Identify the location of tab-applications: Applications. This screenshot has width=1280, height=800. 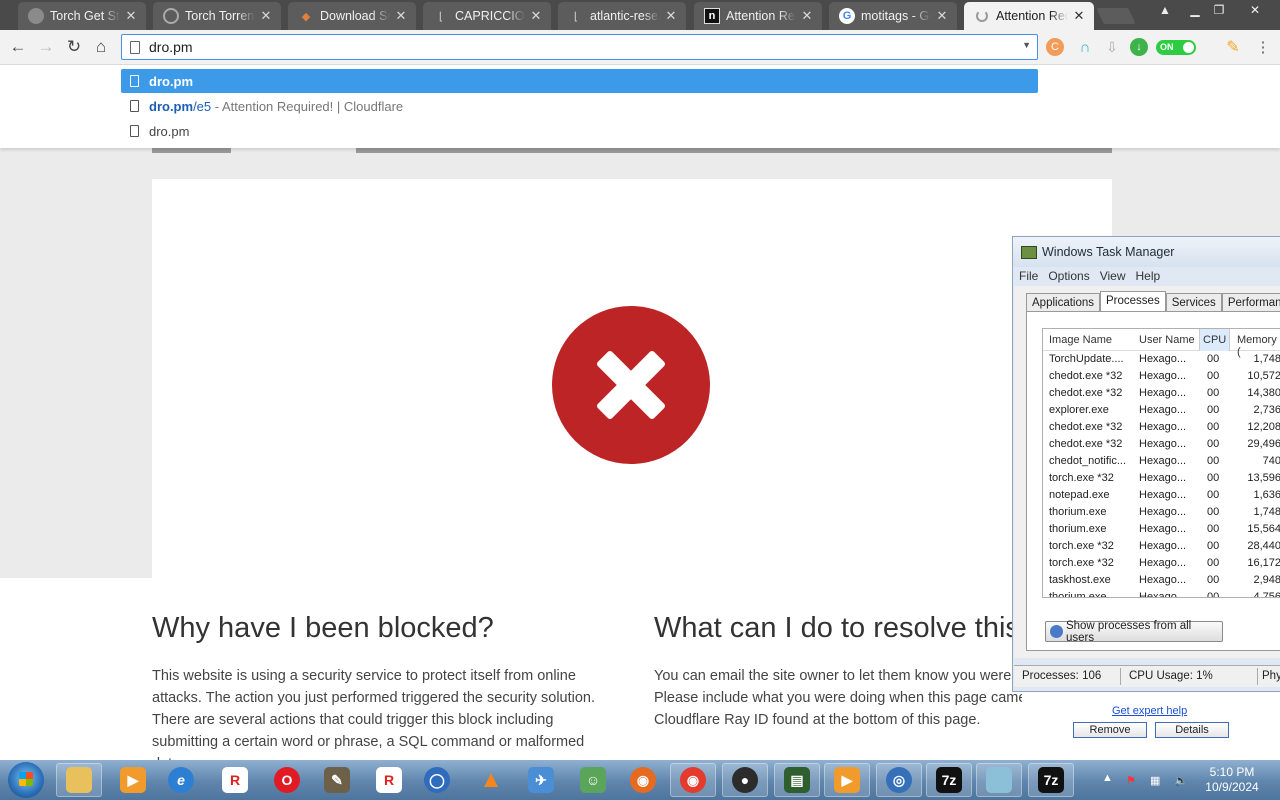
(1063, 302).